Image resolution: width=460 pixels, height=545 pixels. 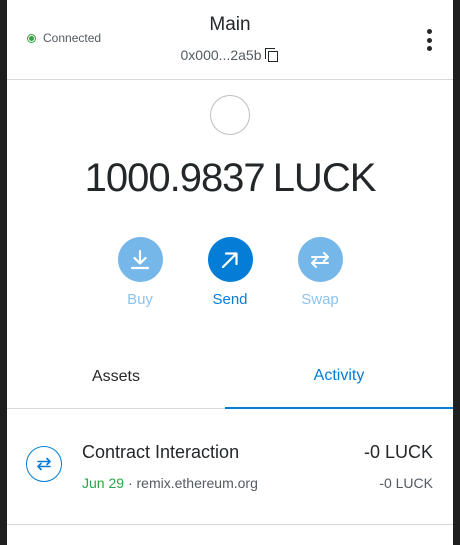 I want to click on address-text: 0x000...2a5b, so click(x=221, y=55).